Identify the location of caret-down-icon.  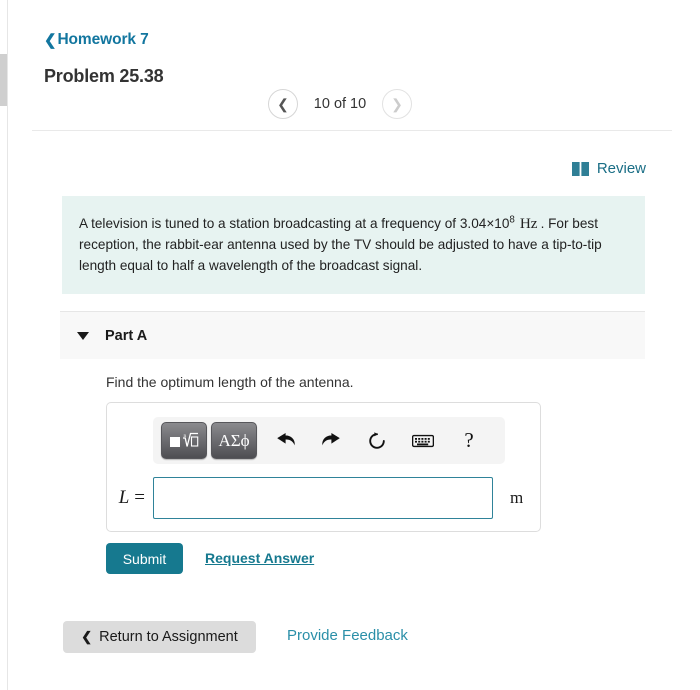
(83, 335).